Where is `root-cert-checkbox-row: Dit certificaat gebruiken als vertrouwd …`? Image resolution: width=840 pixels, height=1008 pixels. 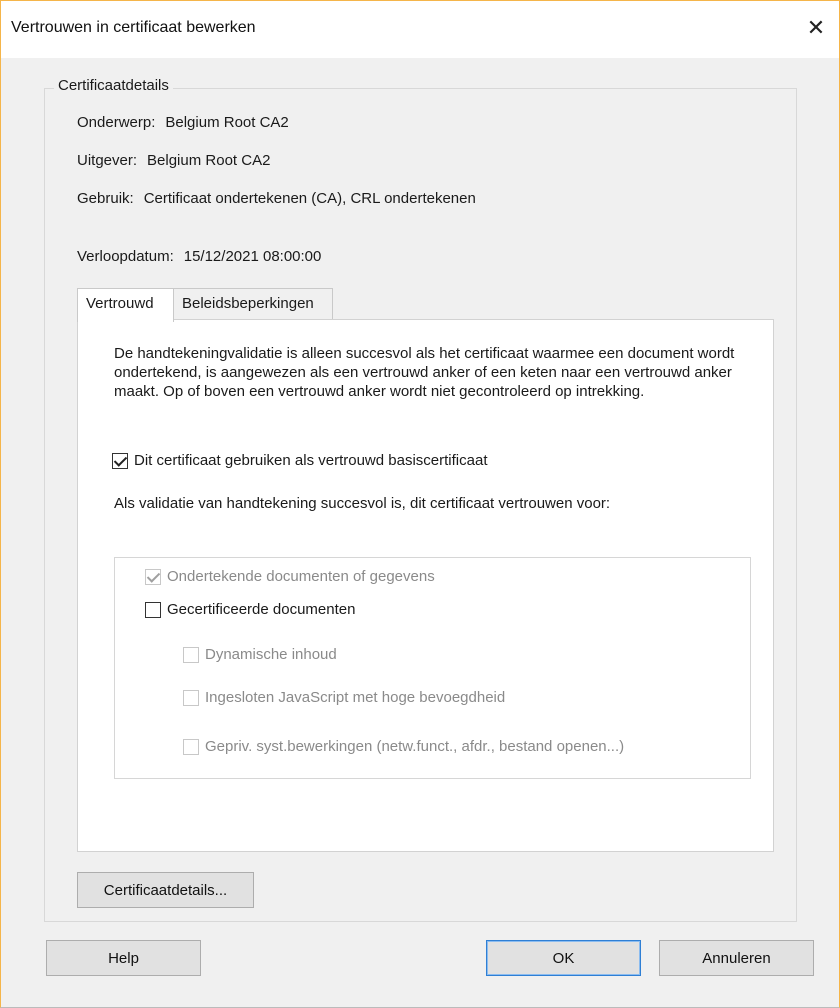 root-cert-checkbox-row: Dit certificaat gebruiken als vertrouwd … is located at coordinates (299, 460).